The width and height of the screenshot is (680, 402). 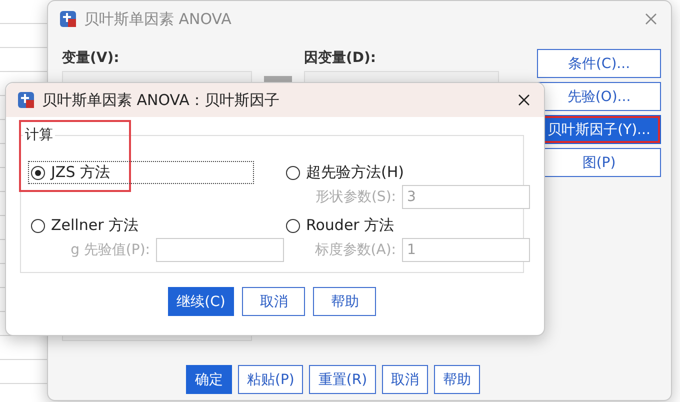 I want to click on dialog-title: 贝叶斯单因素 ANOVA：贝叶斯因子, so click(x=161, y=100).